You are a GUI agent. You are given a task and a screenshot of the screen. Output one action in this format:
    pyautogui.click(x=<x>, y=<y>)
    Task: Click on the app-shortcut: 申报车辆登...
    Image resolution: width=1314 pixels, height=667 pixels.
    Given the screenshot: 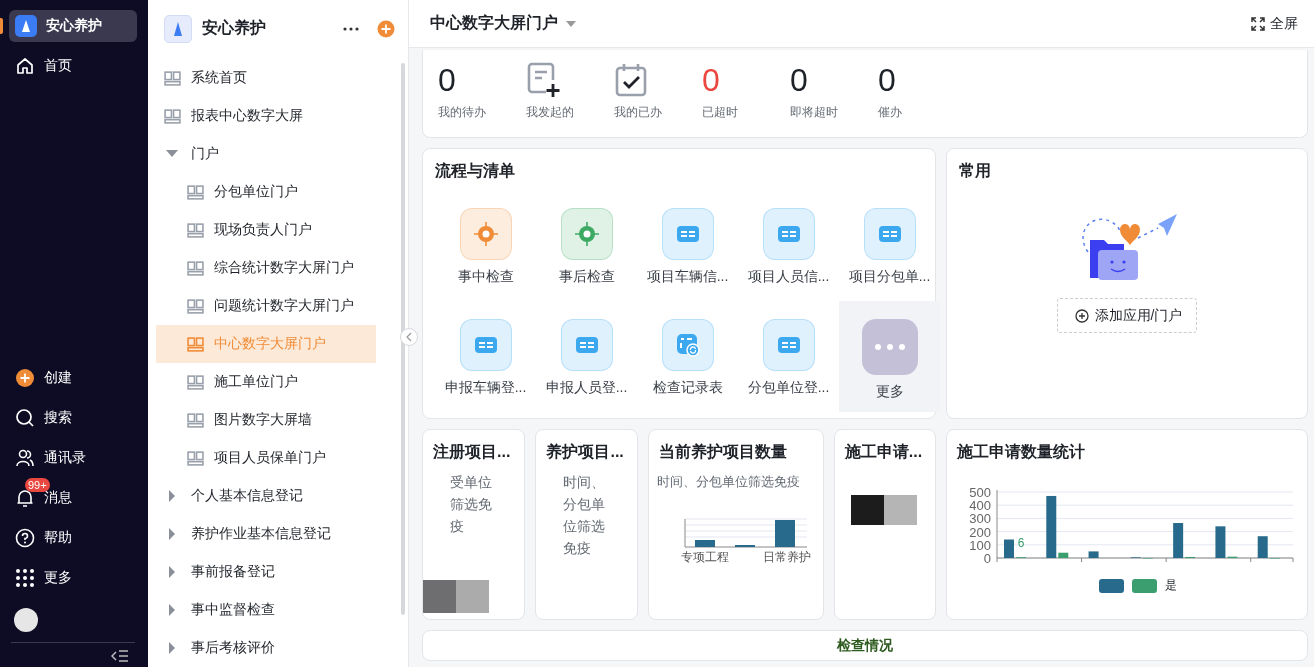 What is the action you would take?
    pyautogui.click(x=485, y=356)
    